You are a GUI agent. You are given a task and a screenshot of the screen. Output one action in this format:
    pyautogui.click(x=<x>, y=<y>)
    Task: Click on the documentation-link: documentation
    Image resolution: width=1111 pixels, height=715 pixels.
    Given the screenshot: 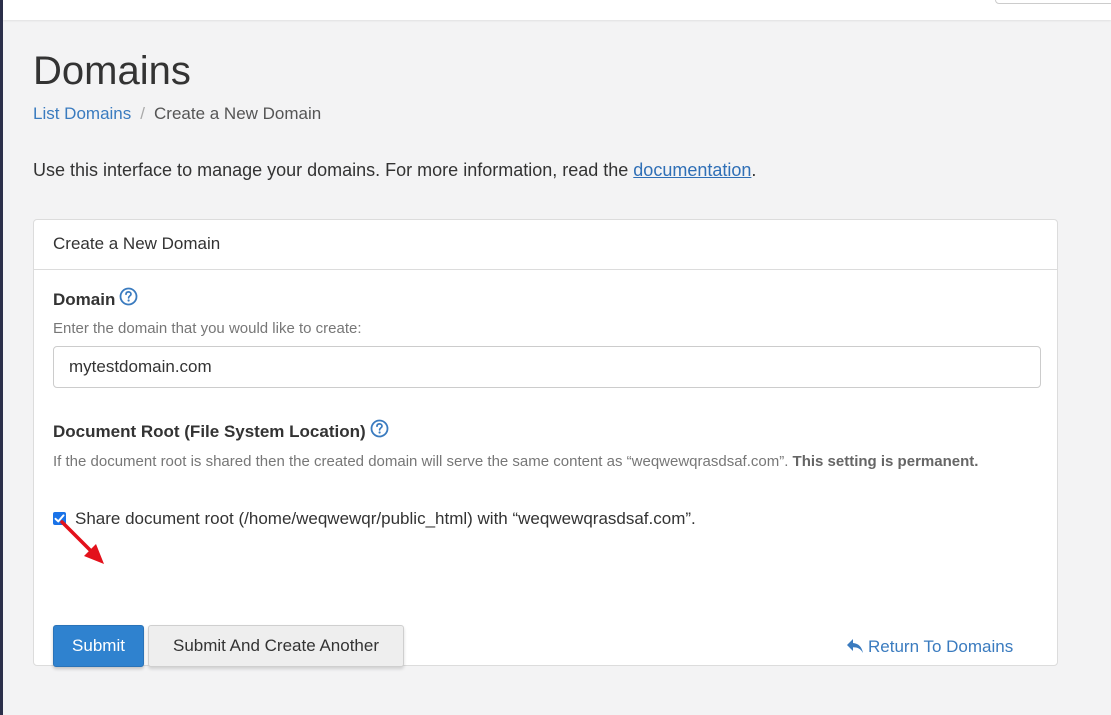 What is the action you would take?
    pyautogui.click(x=692, y=170)
    